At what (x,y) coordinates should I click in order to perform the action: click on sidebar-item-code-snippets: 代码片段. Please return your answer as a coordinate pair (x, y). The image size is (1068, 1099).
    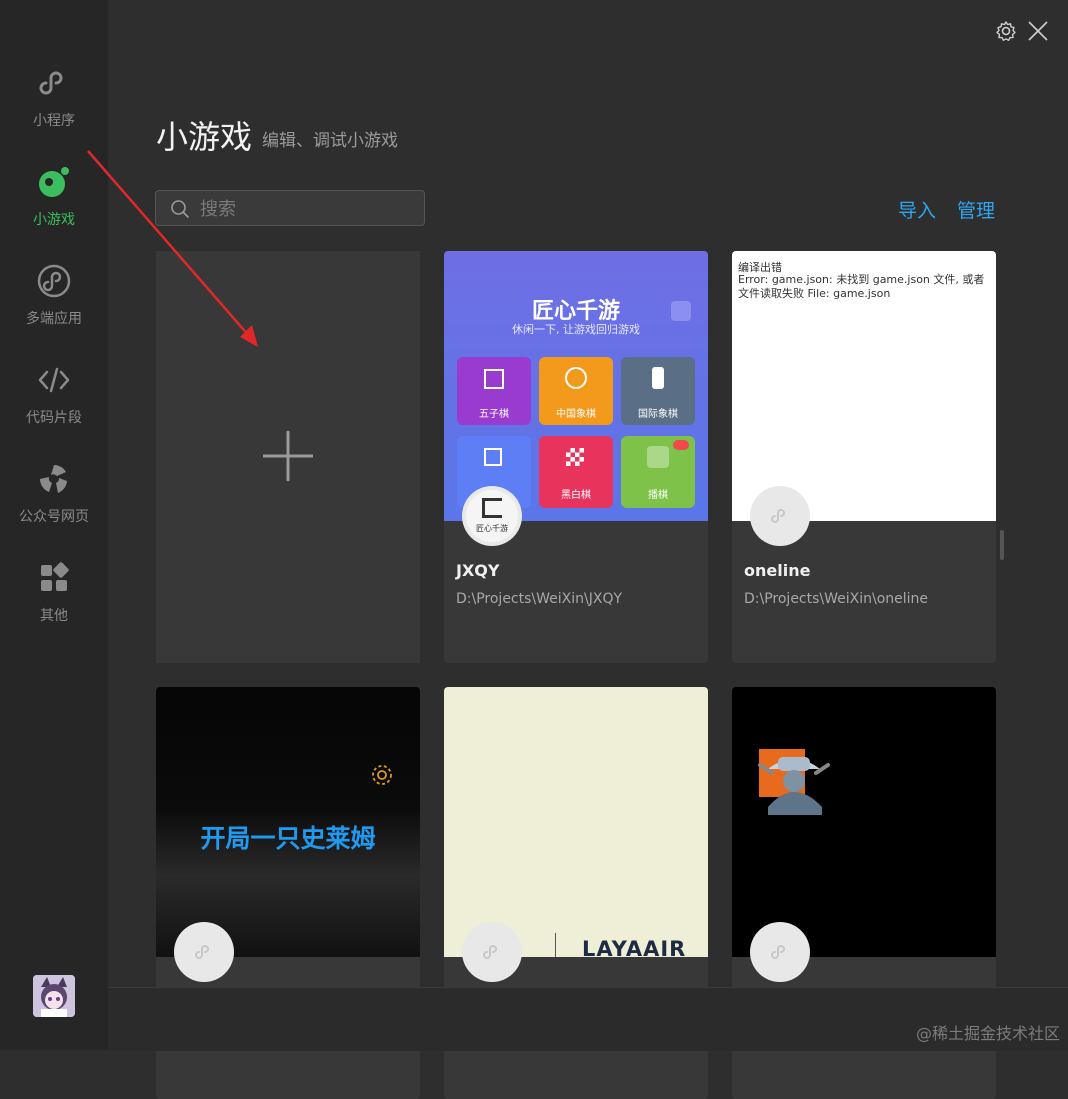
    Looking at the image, I should click on (54, 406).